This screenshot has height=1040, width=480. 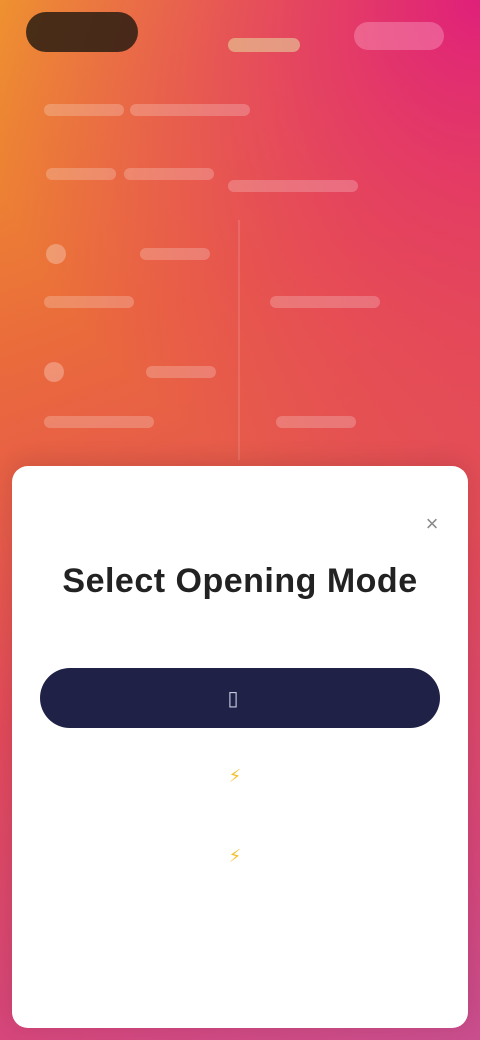 I want to click on bg-divider, so click(x=239, y=340).